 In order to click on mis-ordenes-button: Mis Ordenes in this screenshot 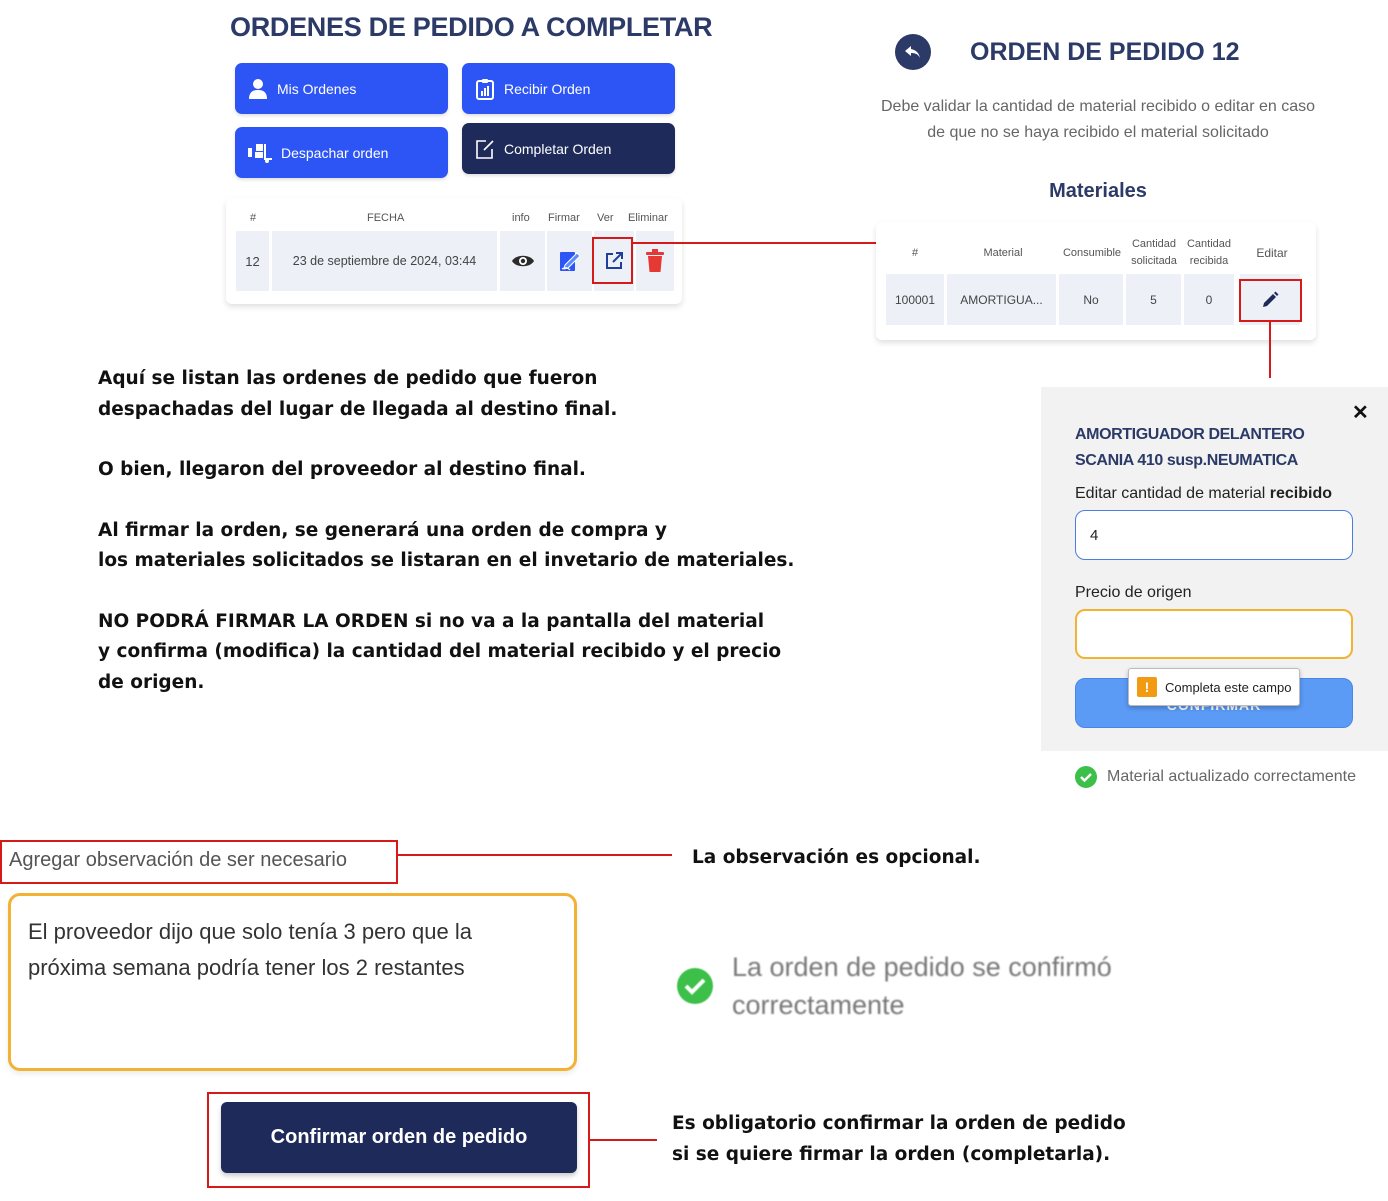, I will do `click(341, 88)`.